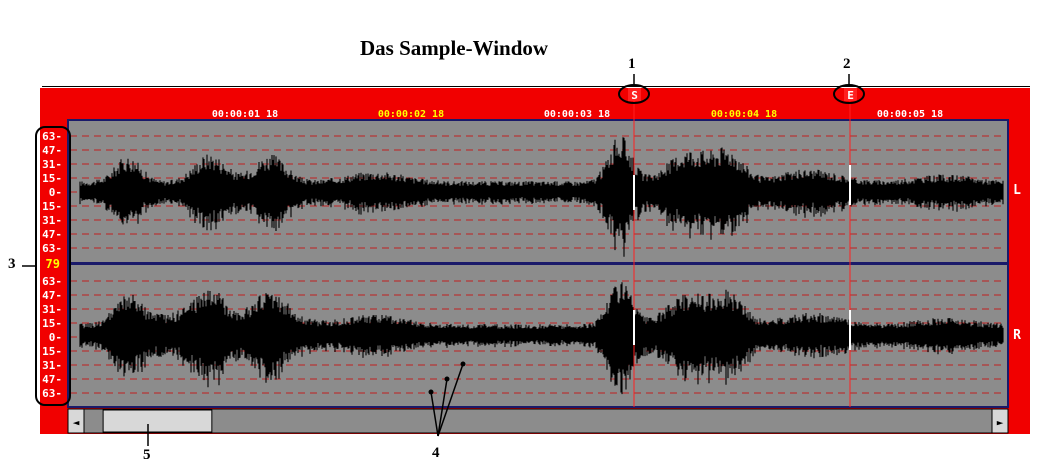 This screenshot has width=1056, height=470. I want to click on channel-label-left: L, so click(1017, 190).